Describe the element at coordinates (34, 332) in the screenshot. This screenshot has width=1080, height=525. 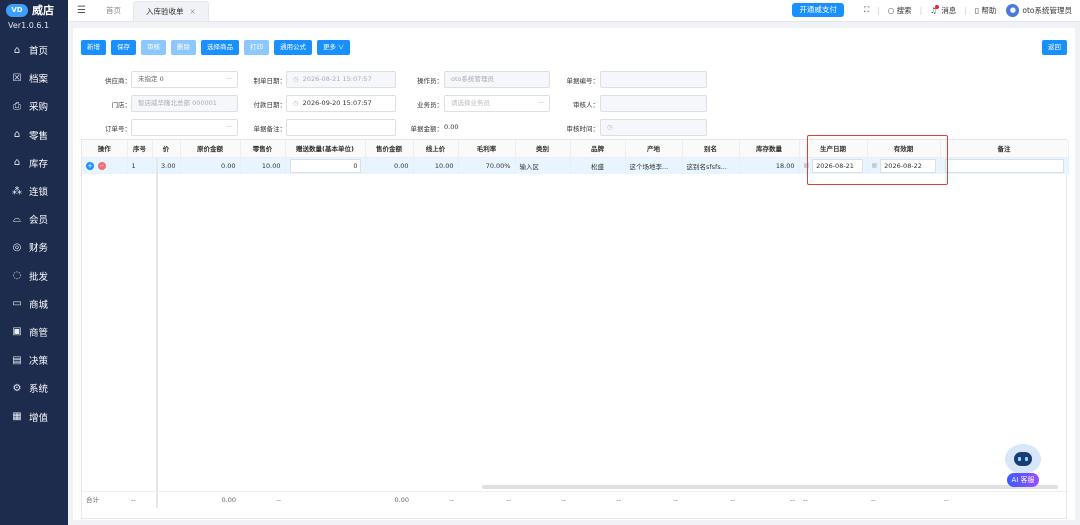
I see `sidebar-item: ▣ 商管` at that location.